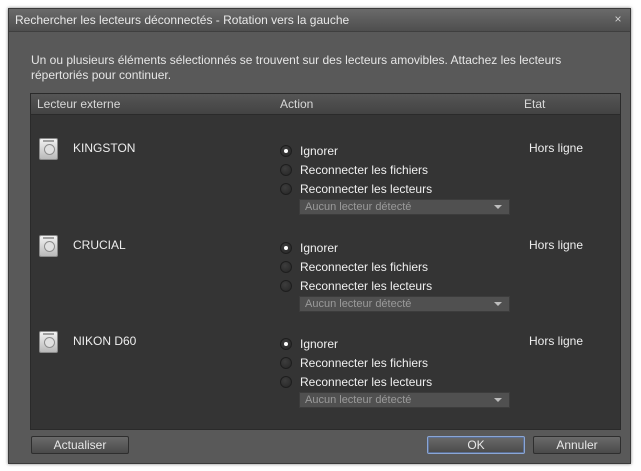 This screenshot has height=471, width=641. I want to click on cancel-button: Annuler, so click(577, 445).